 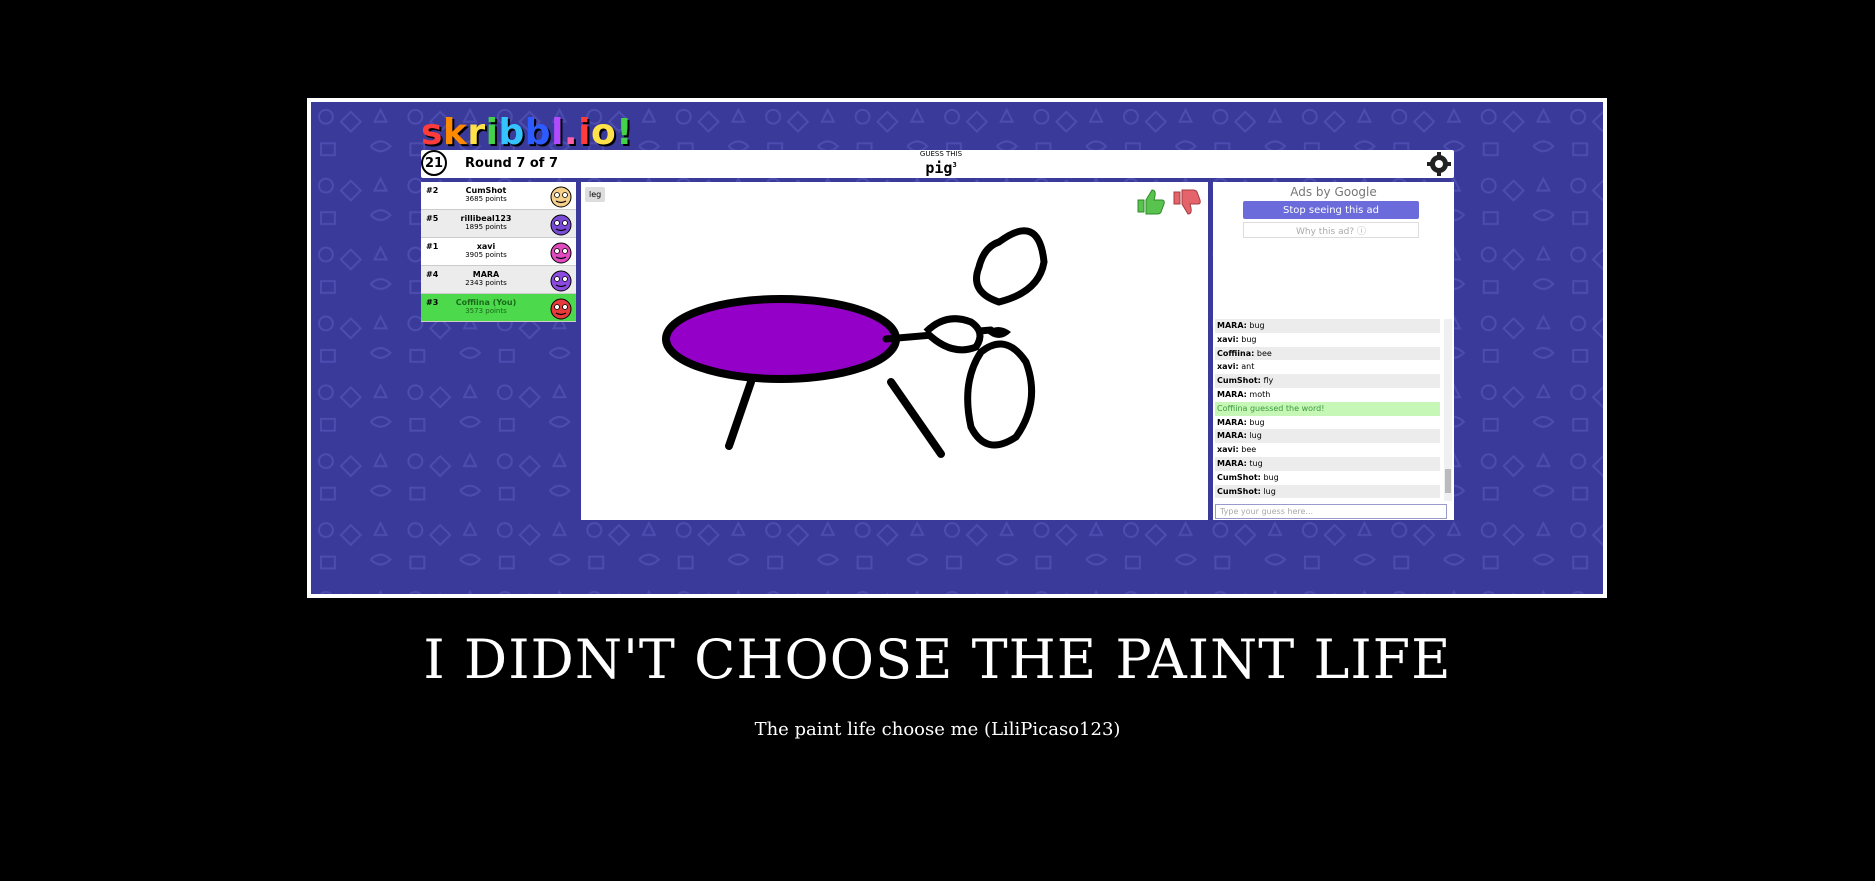 What do you see at coordinates (1327, 463) in the screenshot?
I see `chat-message: MARA: tug` at bounding box center [1327, 463].